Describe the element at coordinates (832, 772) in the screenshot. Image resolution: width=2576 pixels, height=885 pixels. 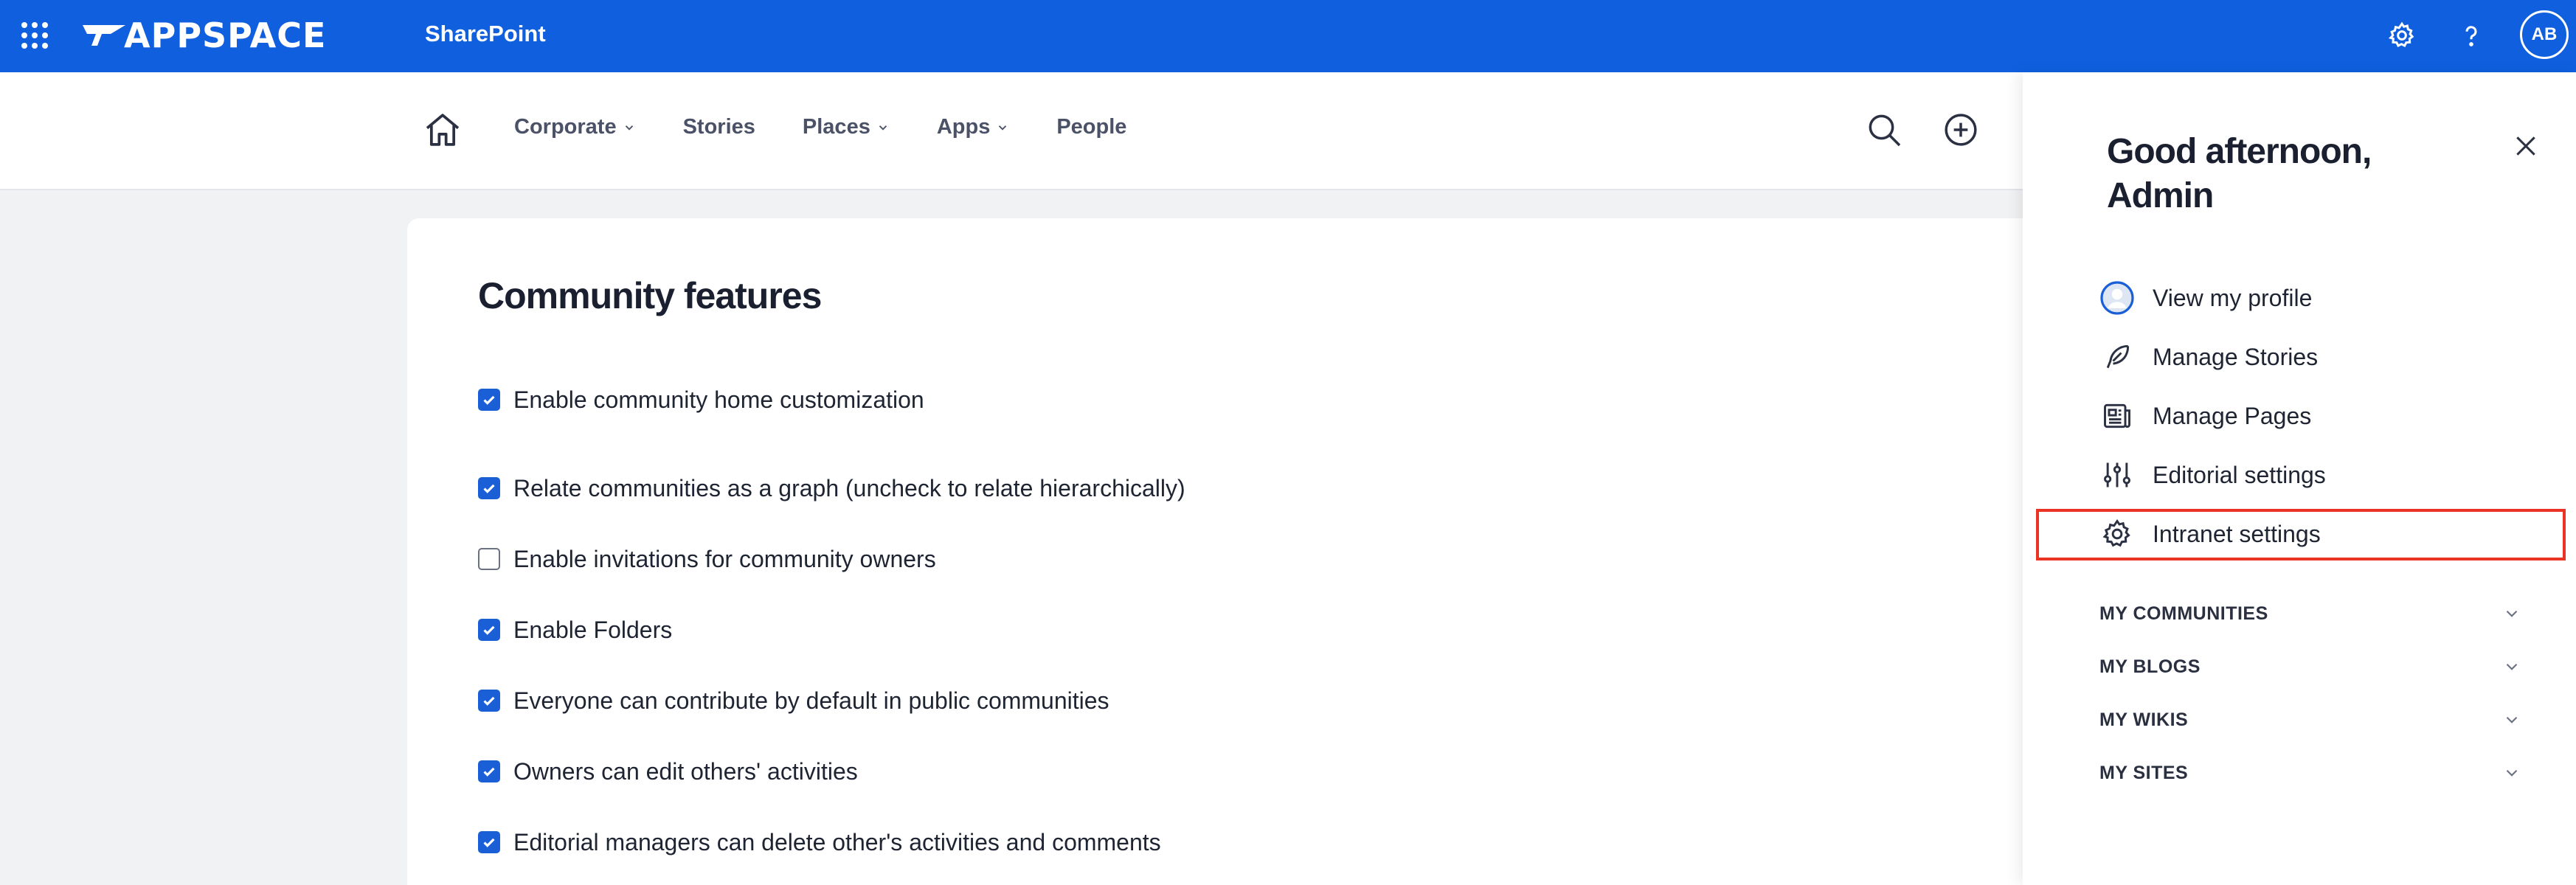
I see `feature-owners-edit-activities: Owners can edit others' activities` at that location.